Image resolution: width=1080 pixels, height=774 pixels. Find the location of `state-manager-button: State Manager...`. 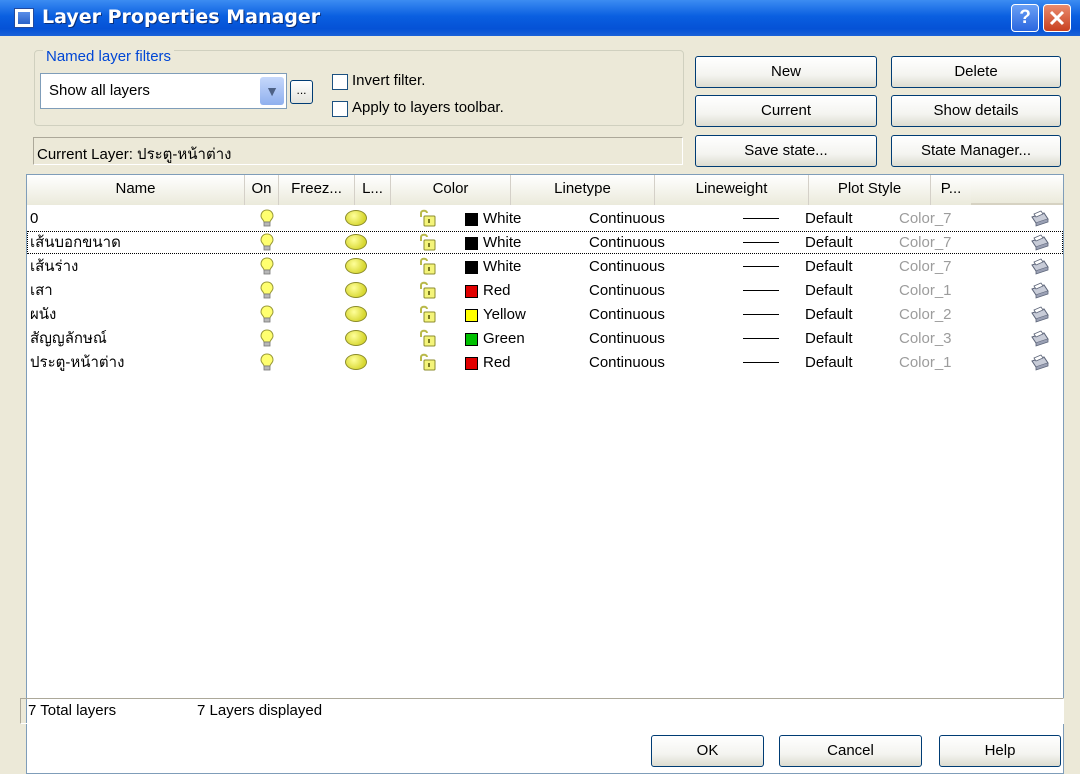

state-manager-button: State Manager... is located at coordinates (976, 151).